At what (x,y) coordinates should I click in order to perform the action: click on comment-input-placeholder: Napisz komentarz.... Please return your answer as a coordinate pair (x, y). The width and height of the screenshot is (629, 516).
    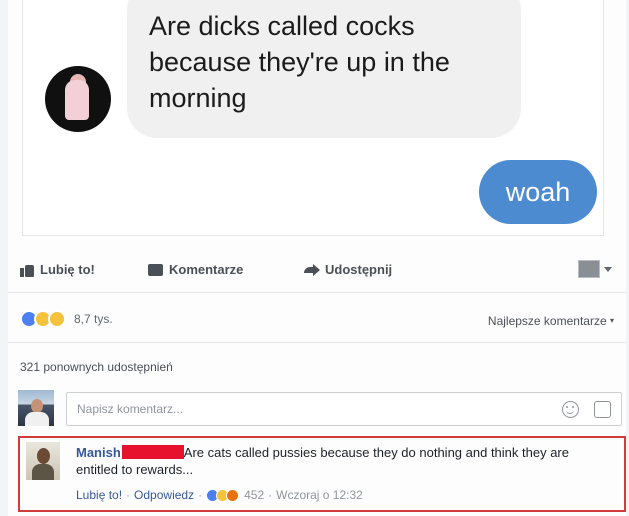
    Looking at the image, I should click on (130, 409).